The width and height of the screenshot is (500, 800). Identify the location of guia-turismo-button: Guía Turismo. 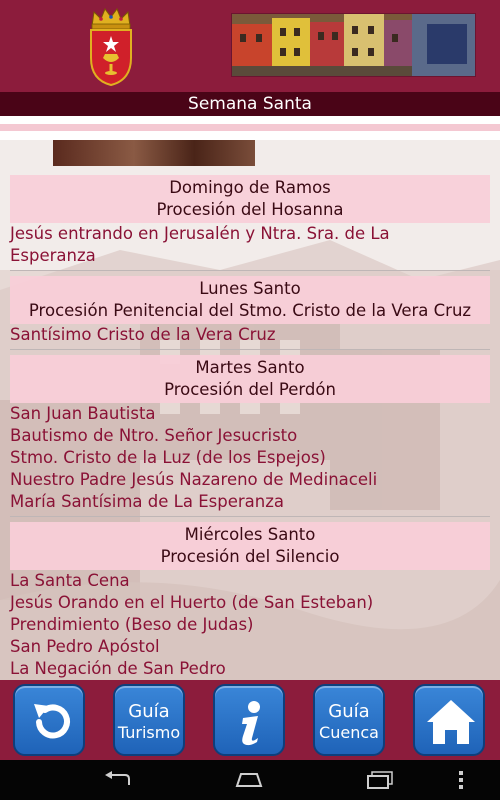
(149, 720).